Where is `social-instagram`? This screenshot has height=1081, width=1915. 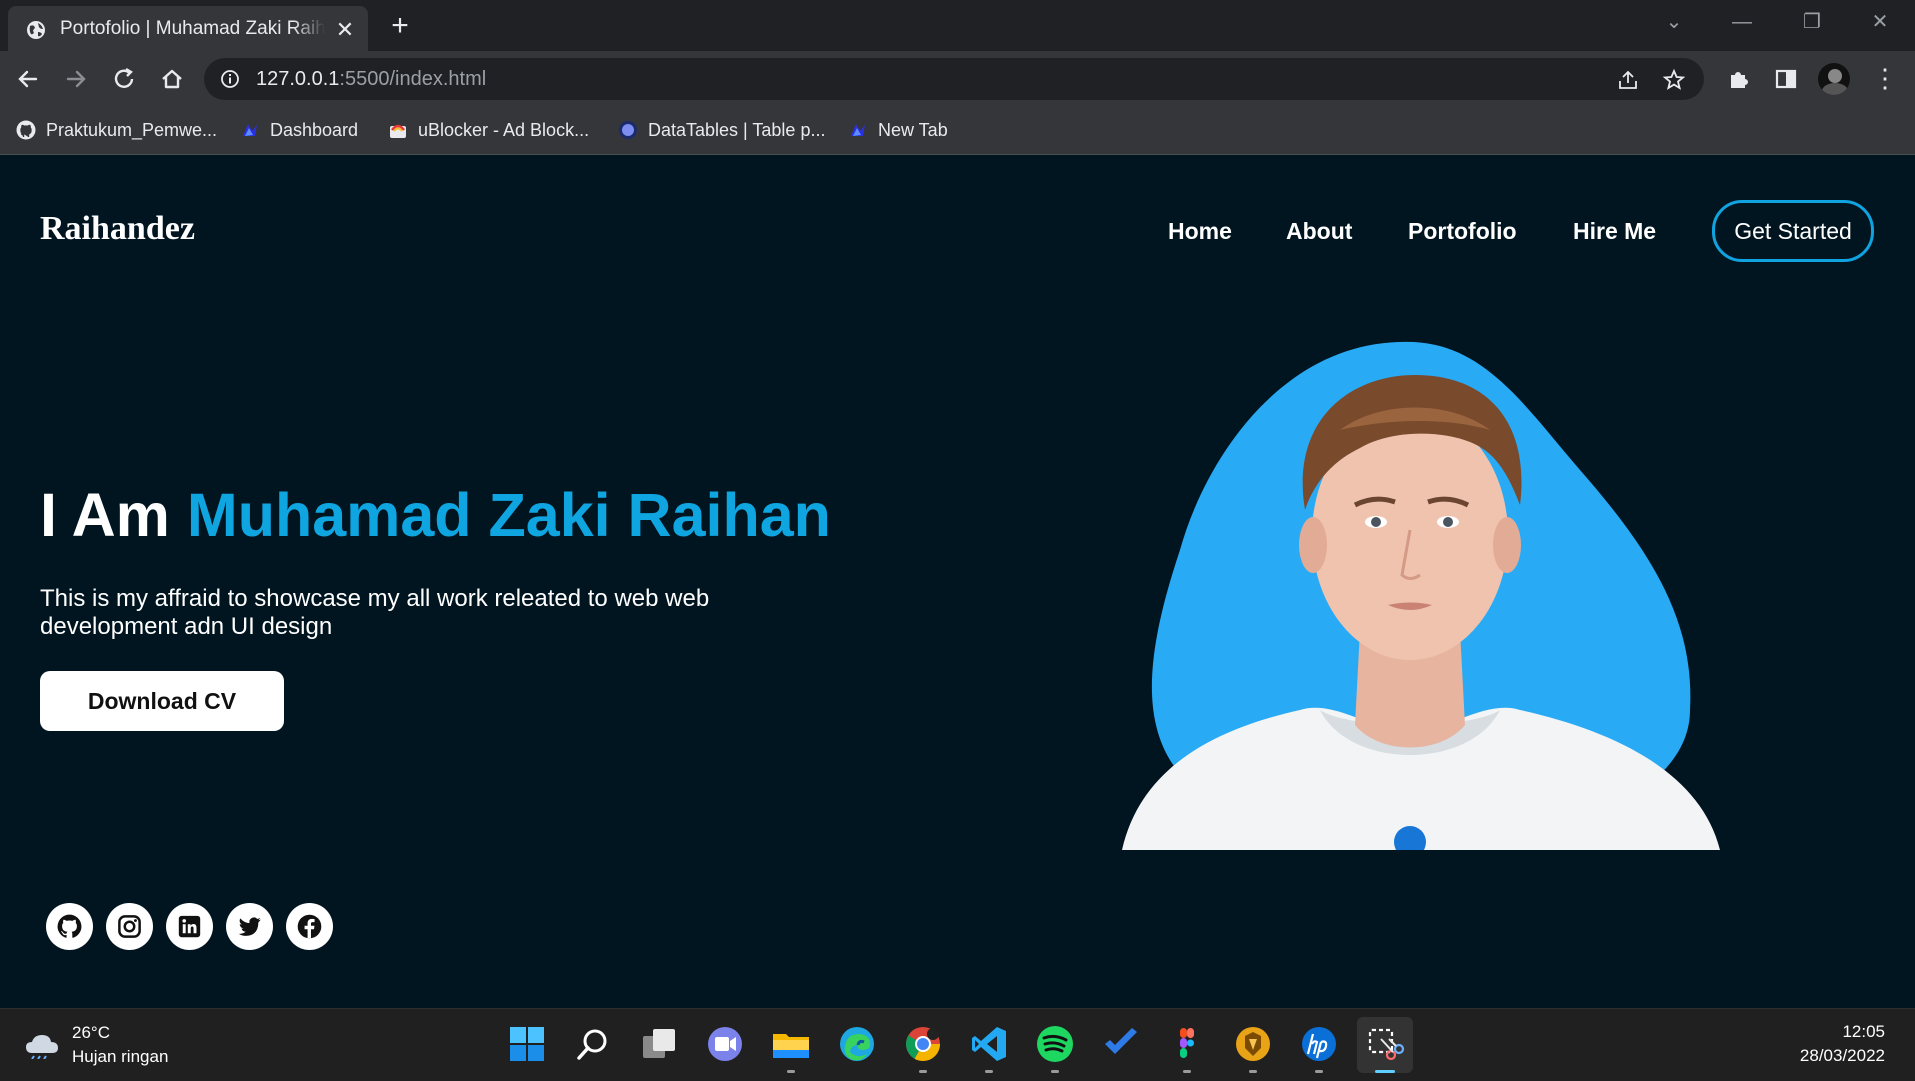
social-instagram is located at coordinates (129, 926).